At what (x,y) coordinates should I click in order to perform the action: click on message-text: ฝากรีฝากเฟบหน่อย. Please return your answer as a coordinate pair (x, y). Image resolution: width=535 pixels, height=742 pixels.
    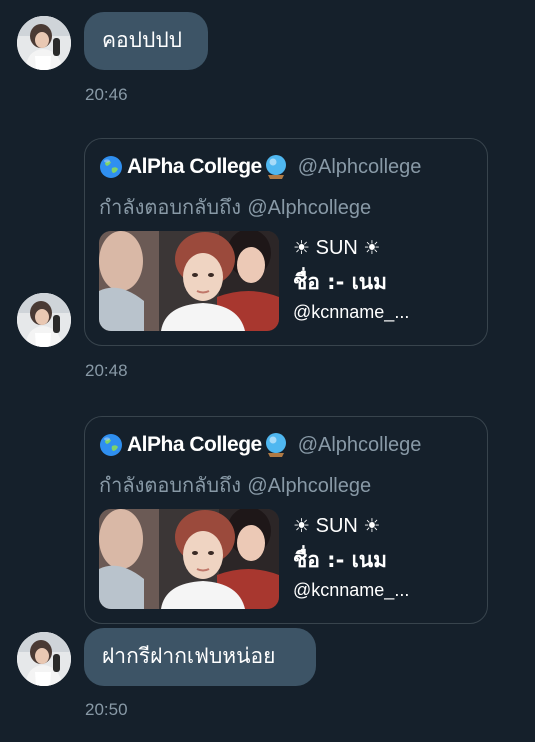
    Looking at the image, I should click on (189, 656).